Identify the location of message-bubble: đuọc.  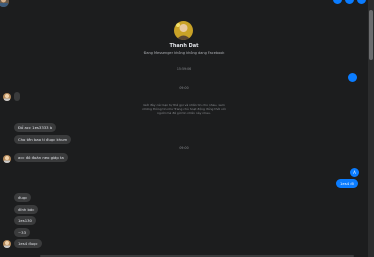
(23, 197).